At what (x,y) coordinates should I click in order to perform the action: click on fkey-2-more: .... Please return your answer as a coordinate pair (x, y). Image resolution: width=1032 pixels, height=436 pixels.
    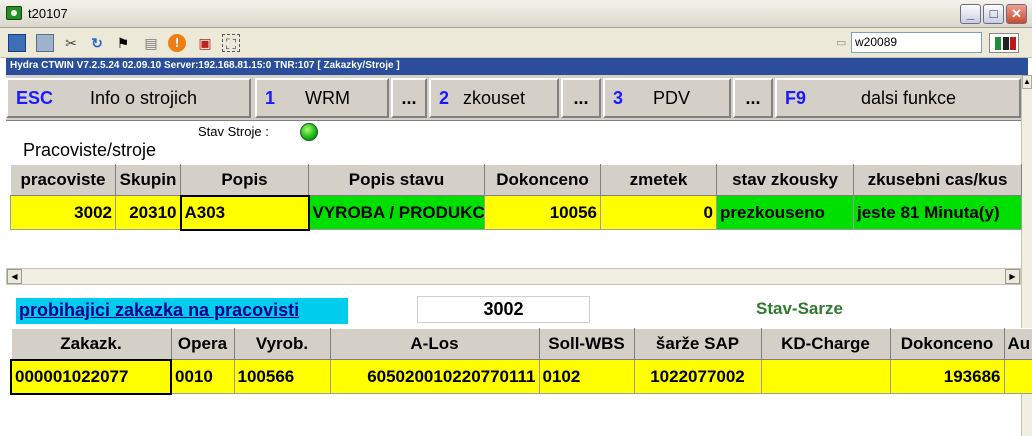
    Looking at the image, I should click on (581, 98).